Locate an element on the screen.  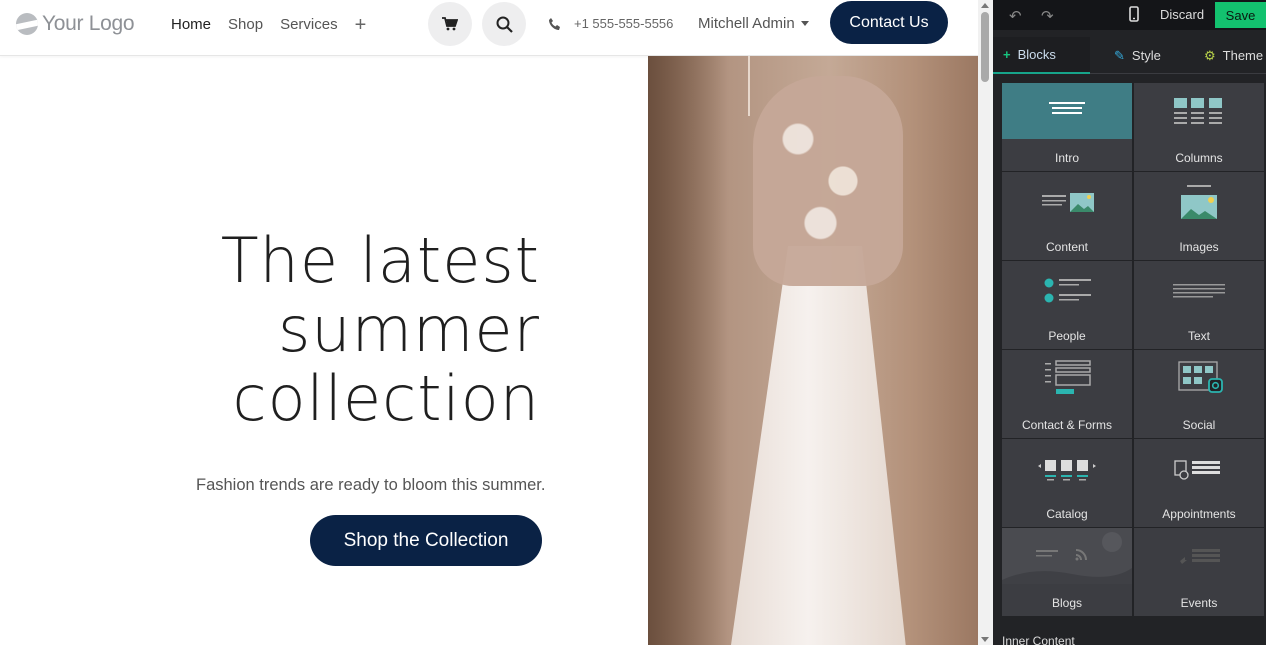
page-scrollbar is located at coordinates (985, 322).